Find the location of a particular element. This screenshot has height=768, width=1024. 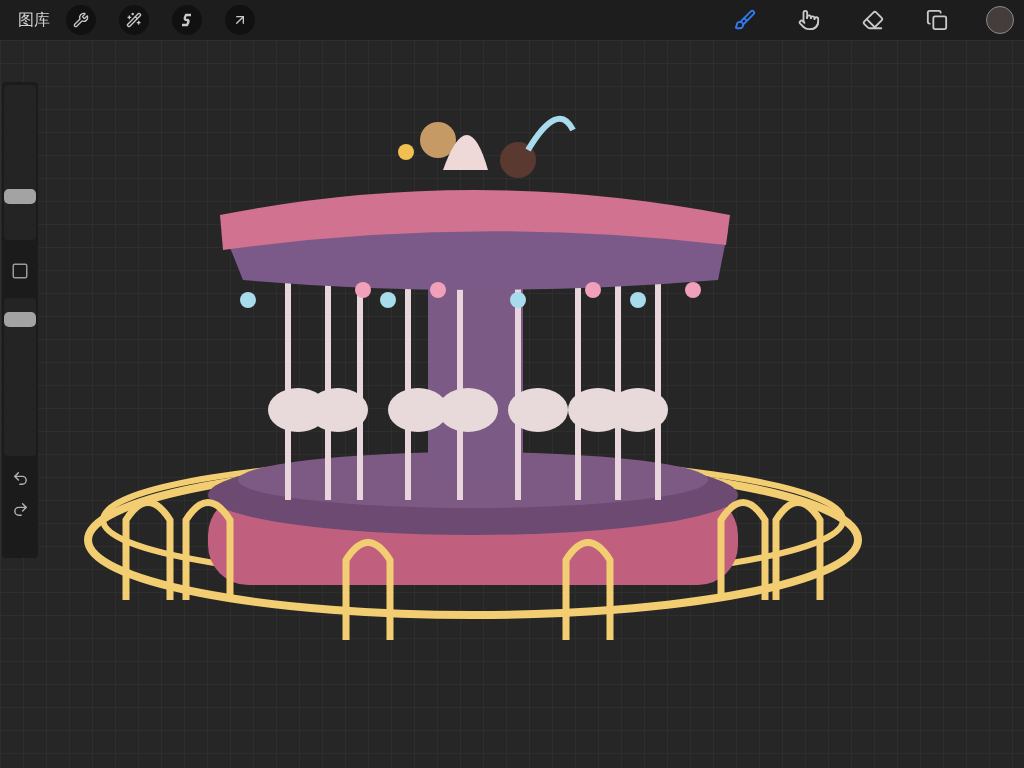

s-curve-icon is located at coordinates (187, 20).